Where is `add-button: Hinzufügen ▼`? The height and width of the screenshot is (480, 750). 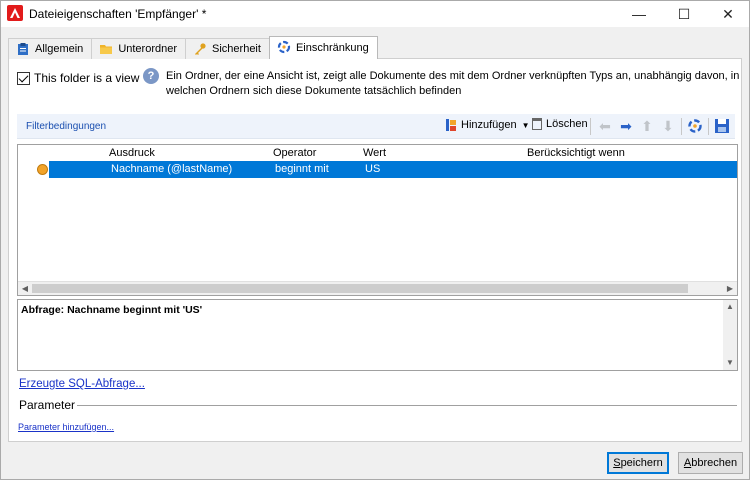
add-button: Hinzufügen ▼ is located at coordinates (487, 125).